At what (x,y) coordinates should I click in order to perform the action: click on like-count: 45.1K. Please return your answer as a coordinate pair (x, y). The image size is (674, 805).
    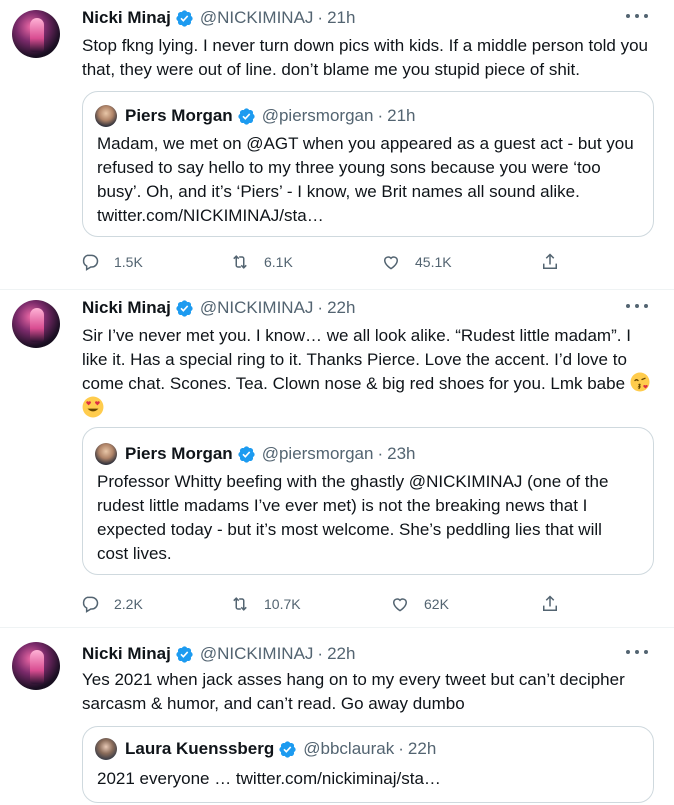
    Looking at the image, I should click on (433, 262).